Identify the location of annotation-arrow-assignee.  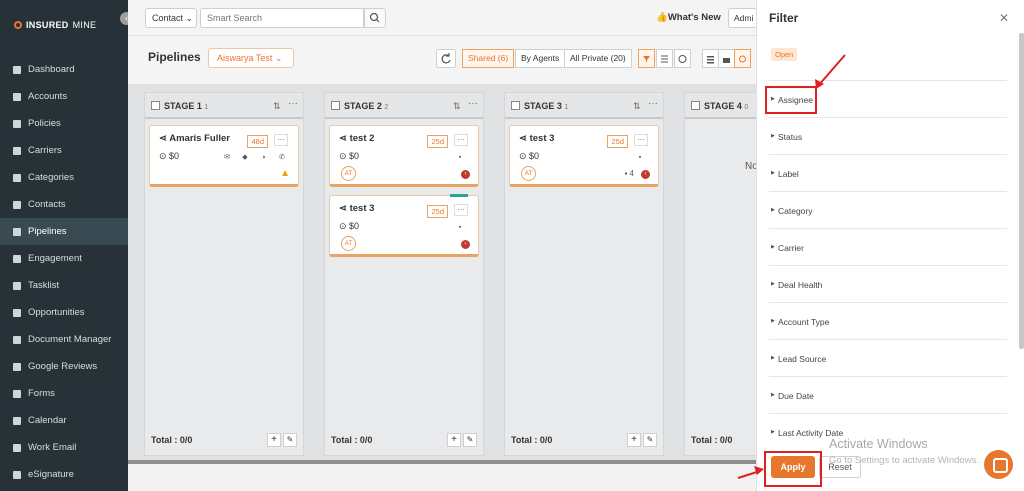
(831, 70).